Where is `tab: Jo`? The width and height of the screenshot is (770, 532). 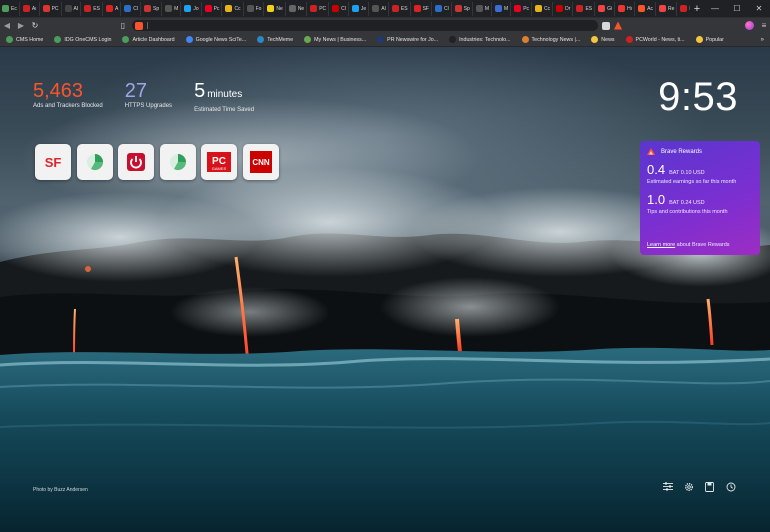 tab: Jo is located at coordinates (192, 8).